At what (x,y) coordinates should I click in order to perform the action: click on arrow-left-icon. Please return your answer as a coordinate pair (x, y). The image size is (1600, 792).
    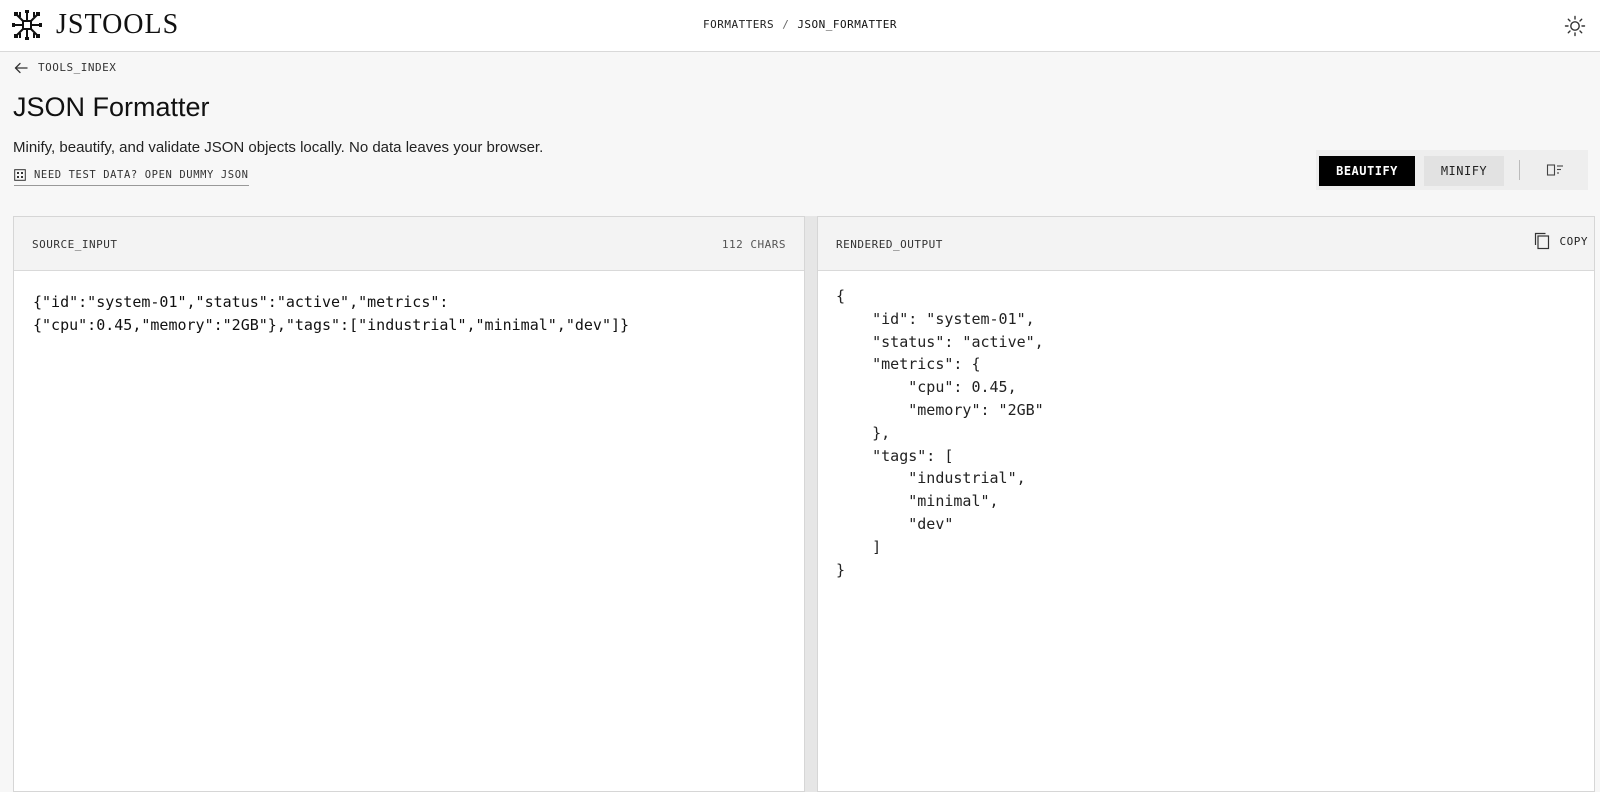
    Looking at the image, I should click on (21, 67).